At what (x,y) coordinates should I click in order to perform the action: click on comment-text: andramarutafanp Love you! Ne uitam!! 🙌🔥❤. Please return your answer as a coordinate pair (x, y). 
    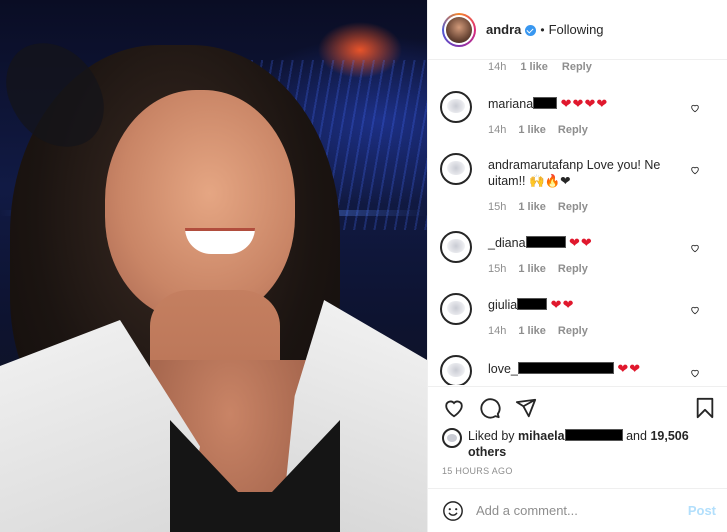
    Looking at the image, I should click on (588, 173).